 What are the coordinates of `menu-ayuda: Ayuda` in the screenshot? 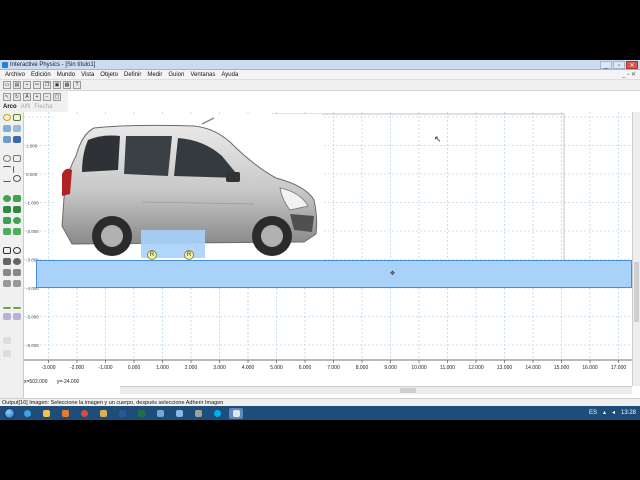 It's located at (229, 74).